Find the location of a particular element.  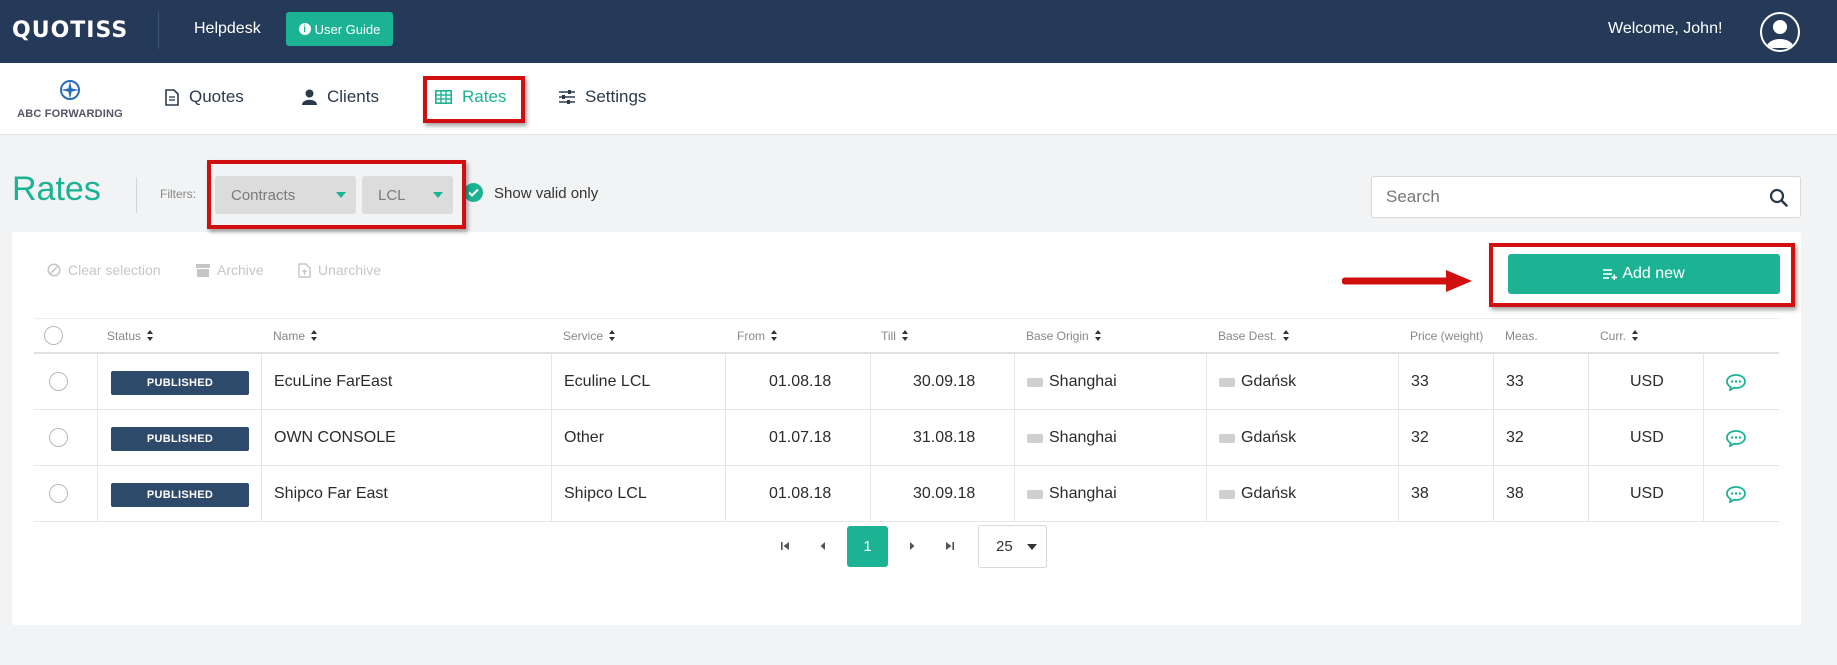

cell-service: Eculine LCL is located at coordinates (607, 381).